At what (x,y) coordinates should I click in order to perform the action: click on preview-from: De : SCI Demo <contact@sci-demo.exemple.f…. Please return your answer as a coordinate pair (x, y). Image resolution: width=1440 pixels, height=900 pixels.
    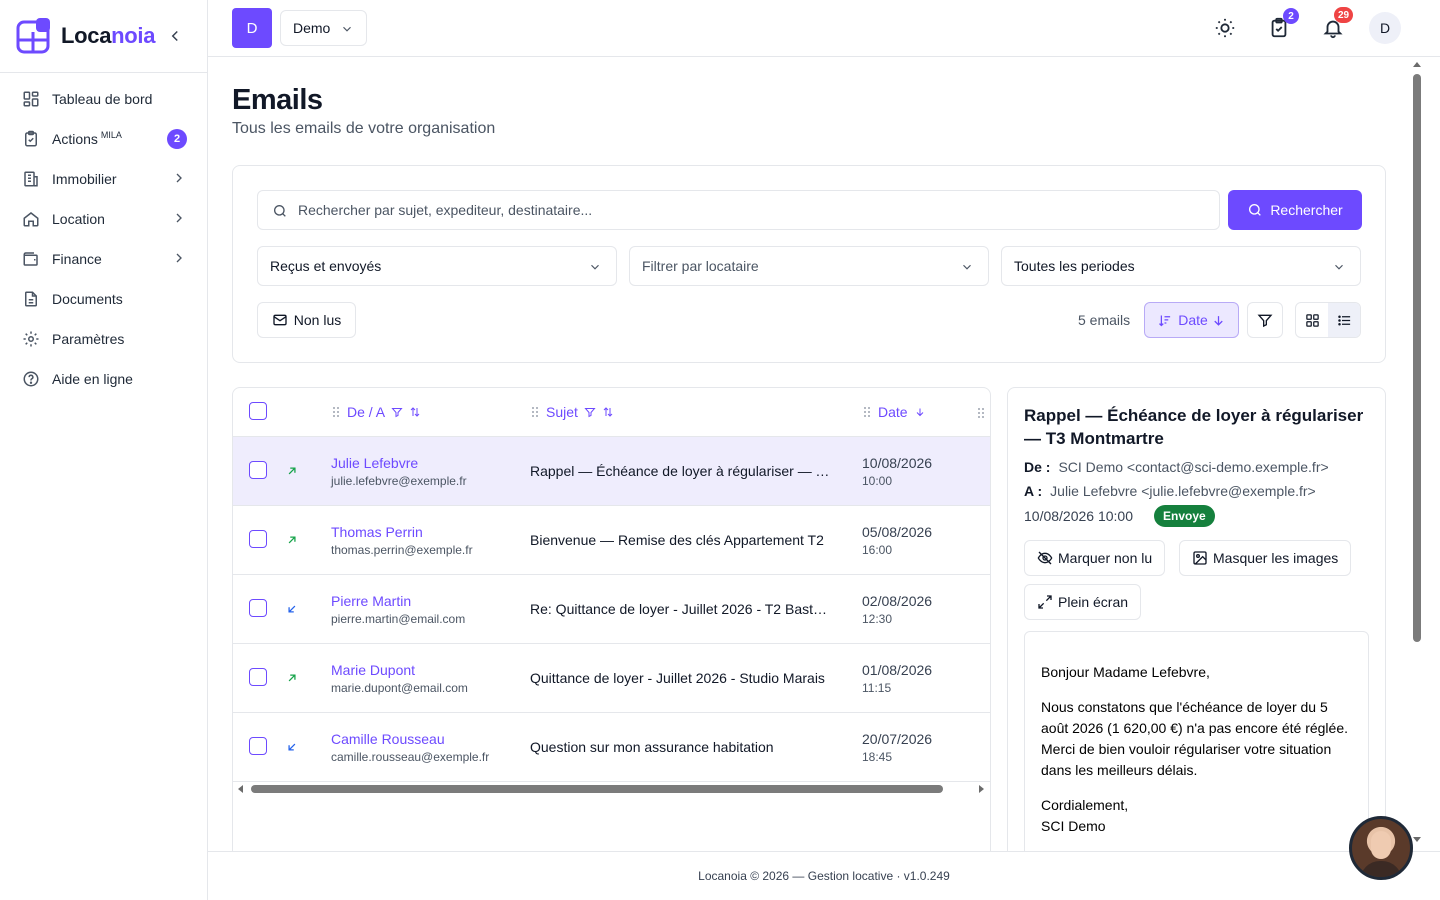
    Looking at the image, I should click on (1176, 467).